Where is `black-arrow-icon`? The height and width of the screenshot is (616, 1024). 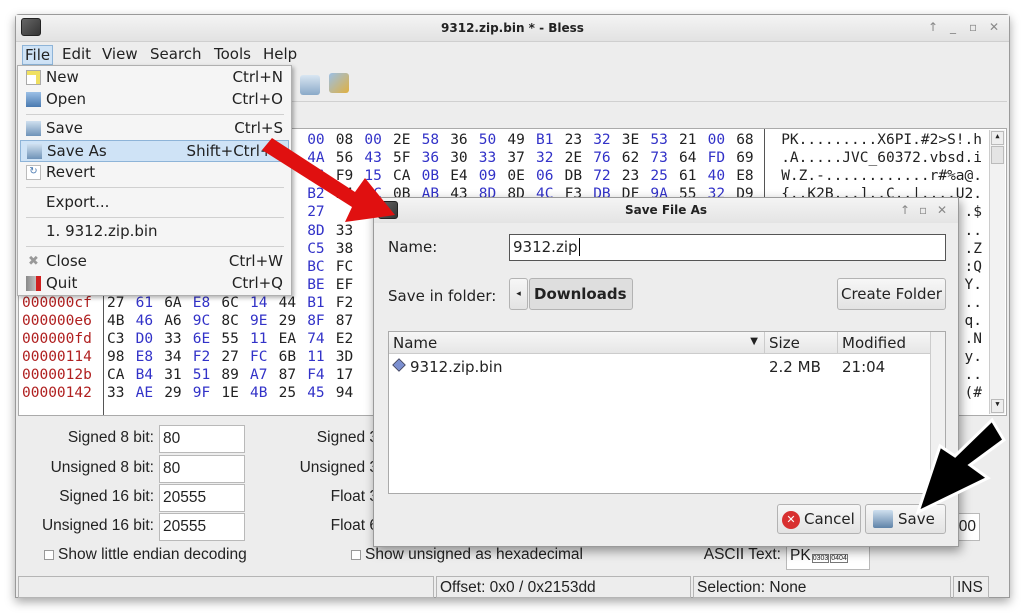 black-arrow-icon is located at coordinates (960, 466).